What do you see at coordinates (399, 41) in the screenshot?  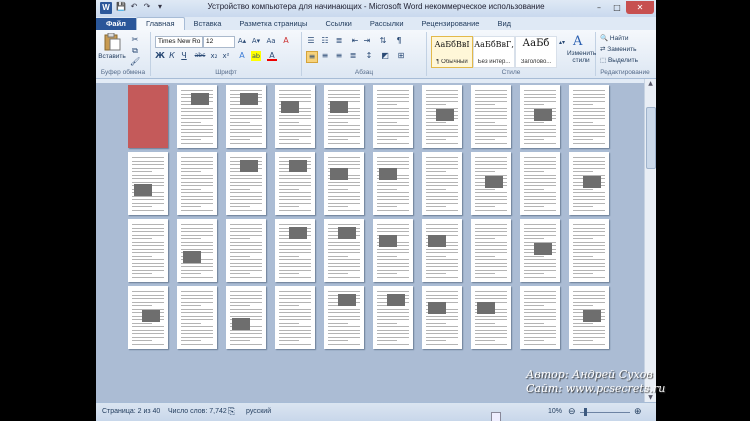 I see `pilcrow-icon: ¶` at bounding box center [399, 41].